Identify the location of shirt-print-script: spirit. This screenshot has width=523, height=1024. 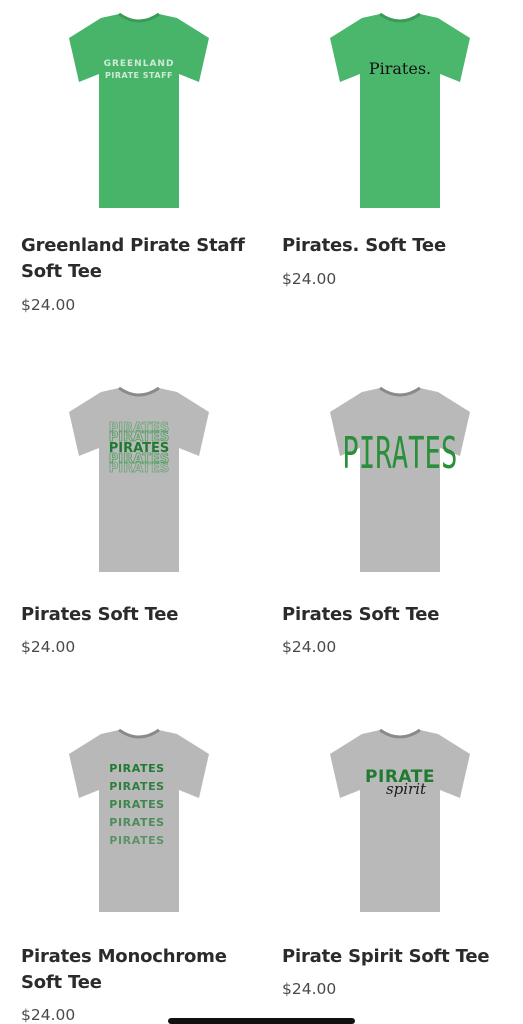
(406, 789).